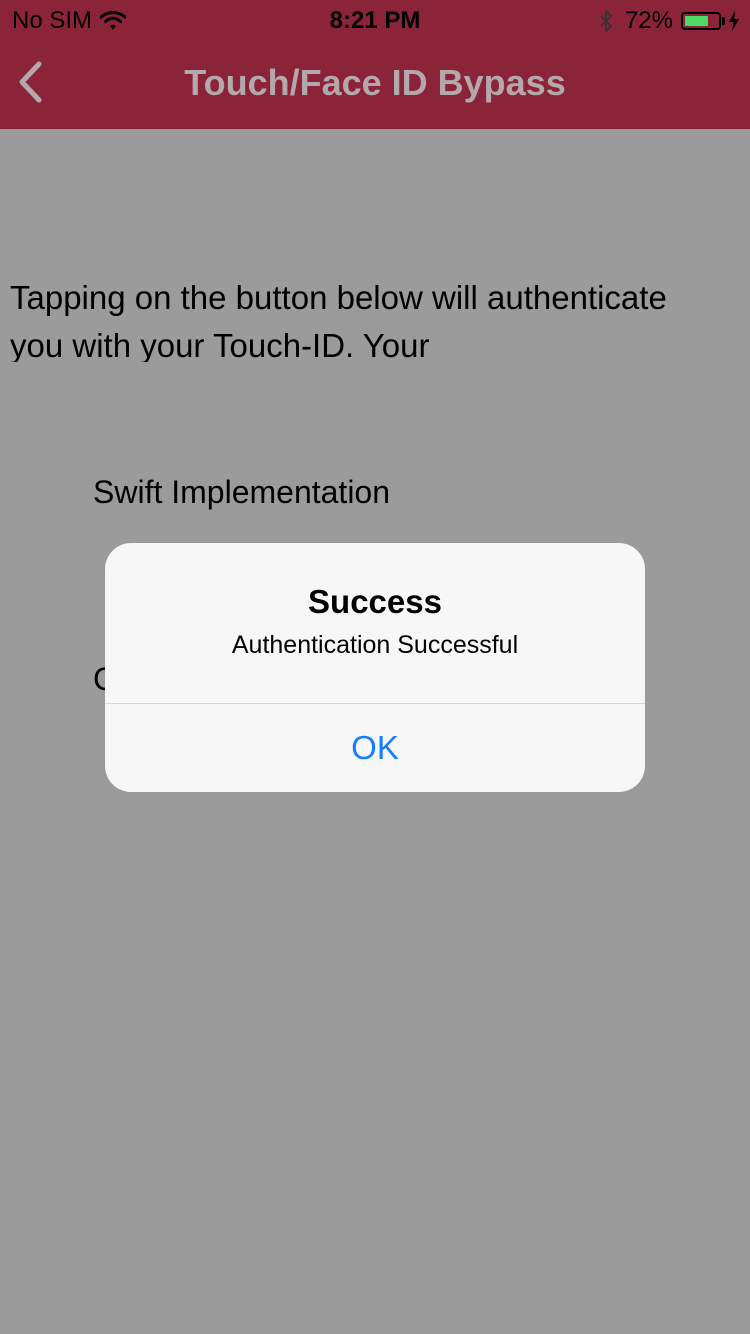  I want to click on battery-tip, so click(723, 21).